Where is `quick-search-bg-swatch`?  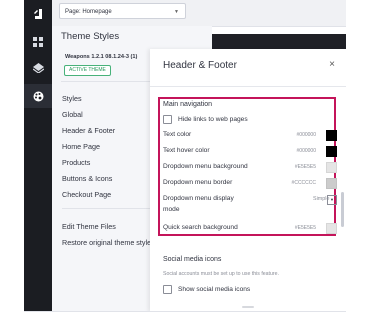
quick-search-bg-swatch is located at coordinates (331, 228).